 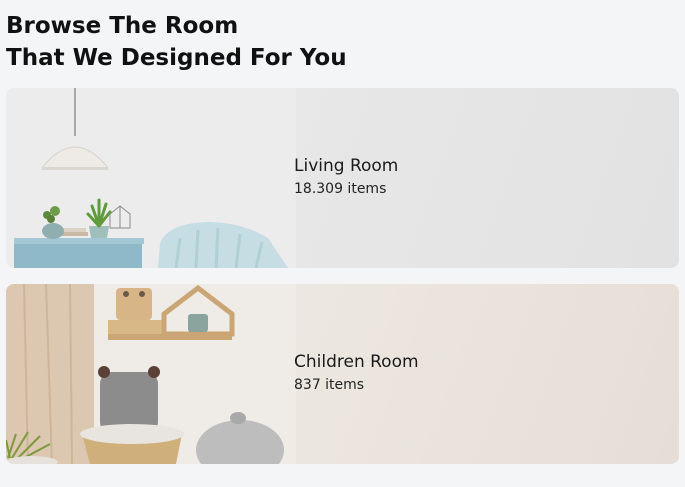 I want to click on room-card-text: Living Room 18.309 items, so click(x=346, y=176).